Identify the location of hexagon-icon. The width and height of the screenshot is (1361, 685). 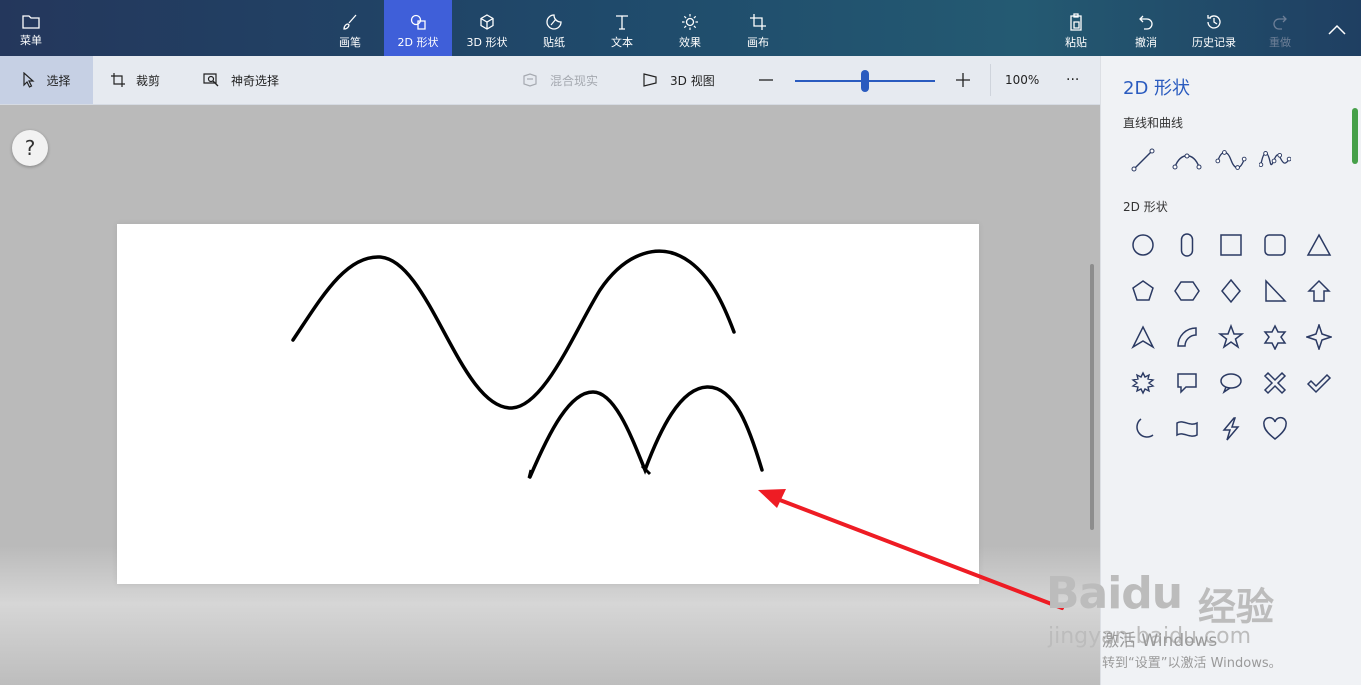
(1187, 291).